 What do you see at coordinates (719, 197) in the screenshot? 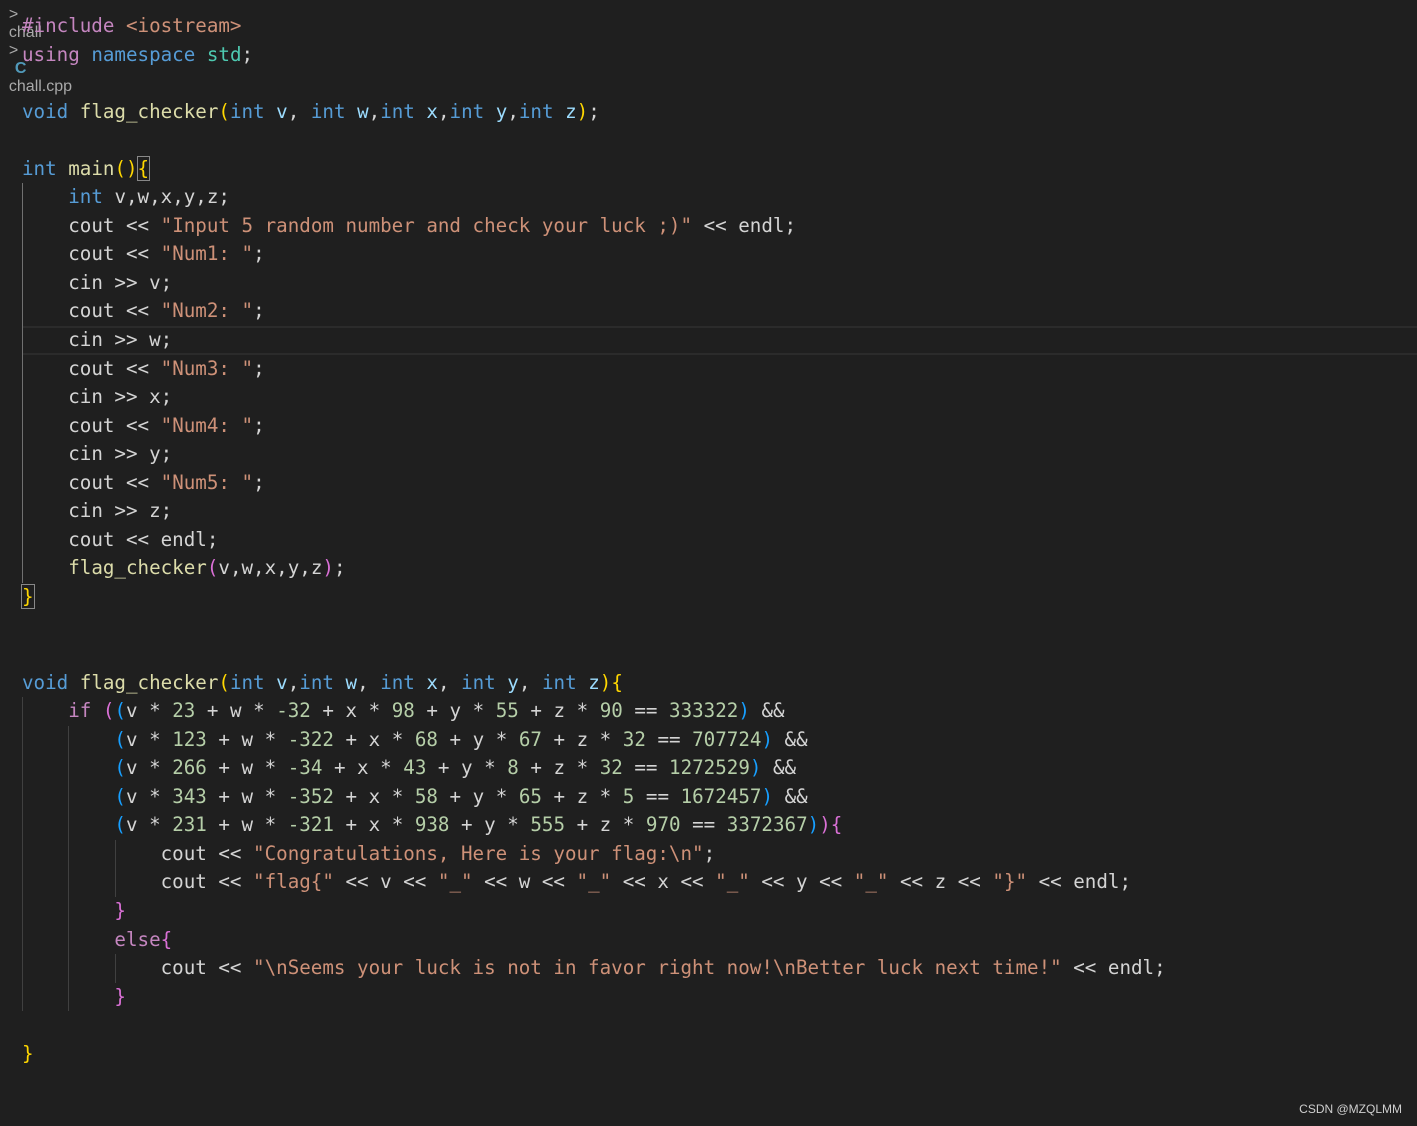
I see `code-line: int v,w,x,y,z;` at bounding box center [719, 197].